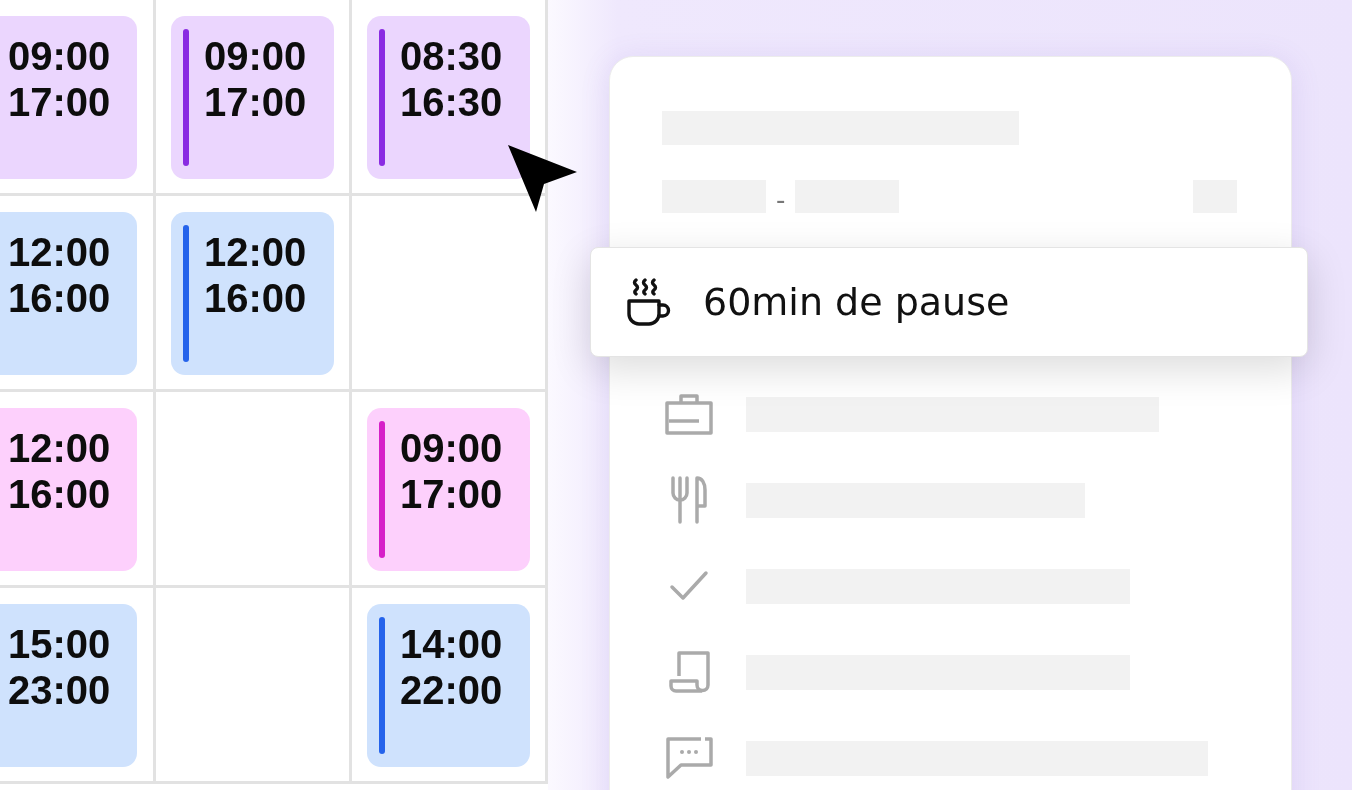 This screenshot has height=790, width=1352. Describe the element at coordinates (451, 56) in the screenshot. I see `shift-start-time: 08:30` at that location.